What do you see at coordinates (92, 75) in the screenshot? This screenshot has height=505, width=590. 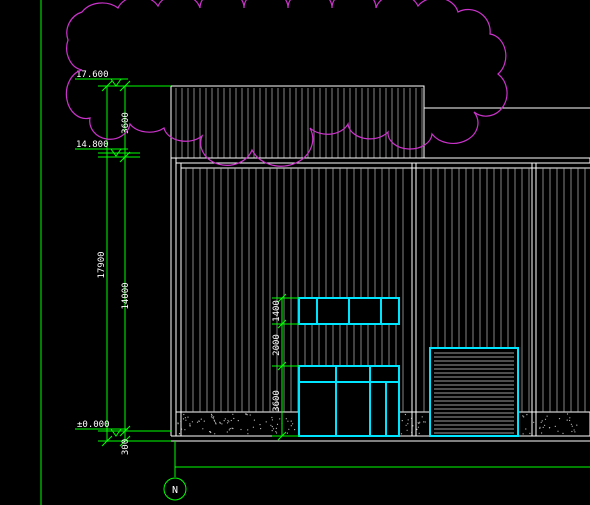 I see `level-top-label: 17.600` at bounding box center [92, 75].